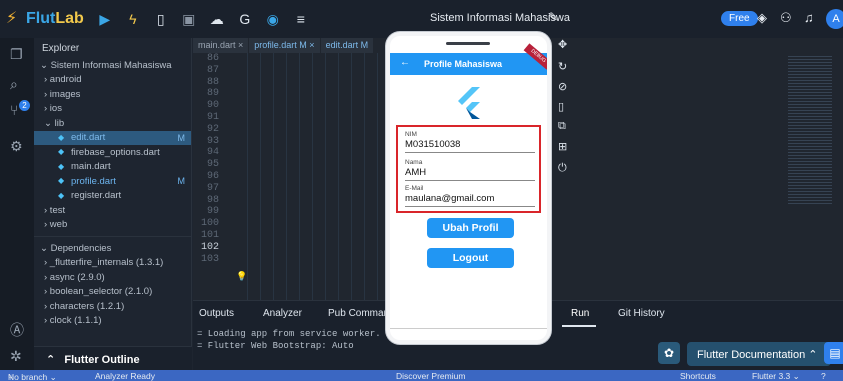 Image resolution: width=843 pixels, height=381 pixels. I want to click on tab-edit-dart: edit.dart M, so click(347, 45).